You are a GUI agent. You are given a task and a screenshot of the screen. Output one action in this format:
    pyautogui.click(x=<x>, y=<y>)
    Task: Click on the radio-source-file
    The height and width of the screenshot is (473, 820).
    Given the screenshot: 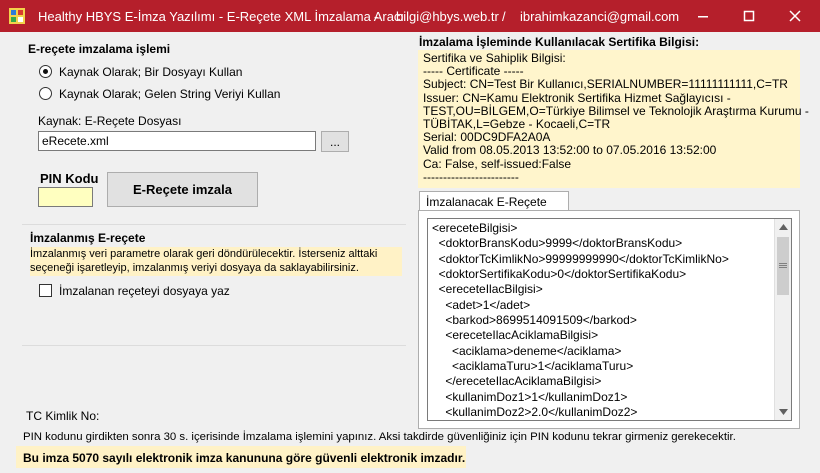 What is the action you would take?
    pyautogui.click(x=45, y=71)
    